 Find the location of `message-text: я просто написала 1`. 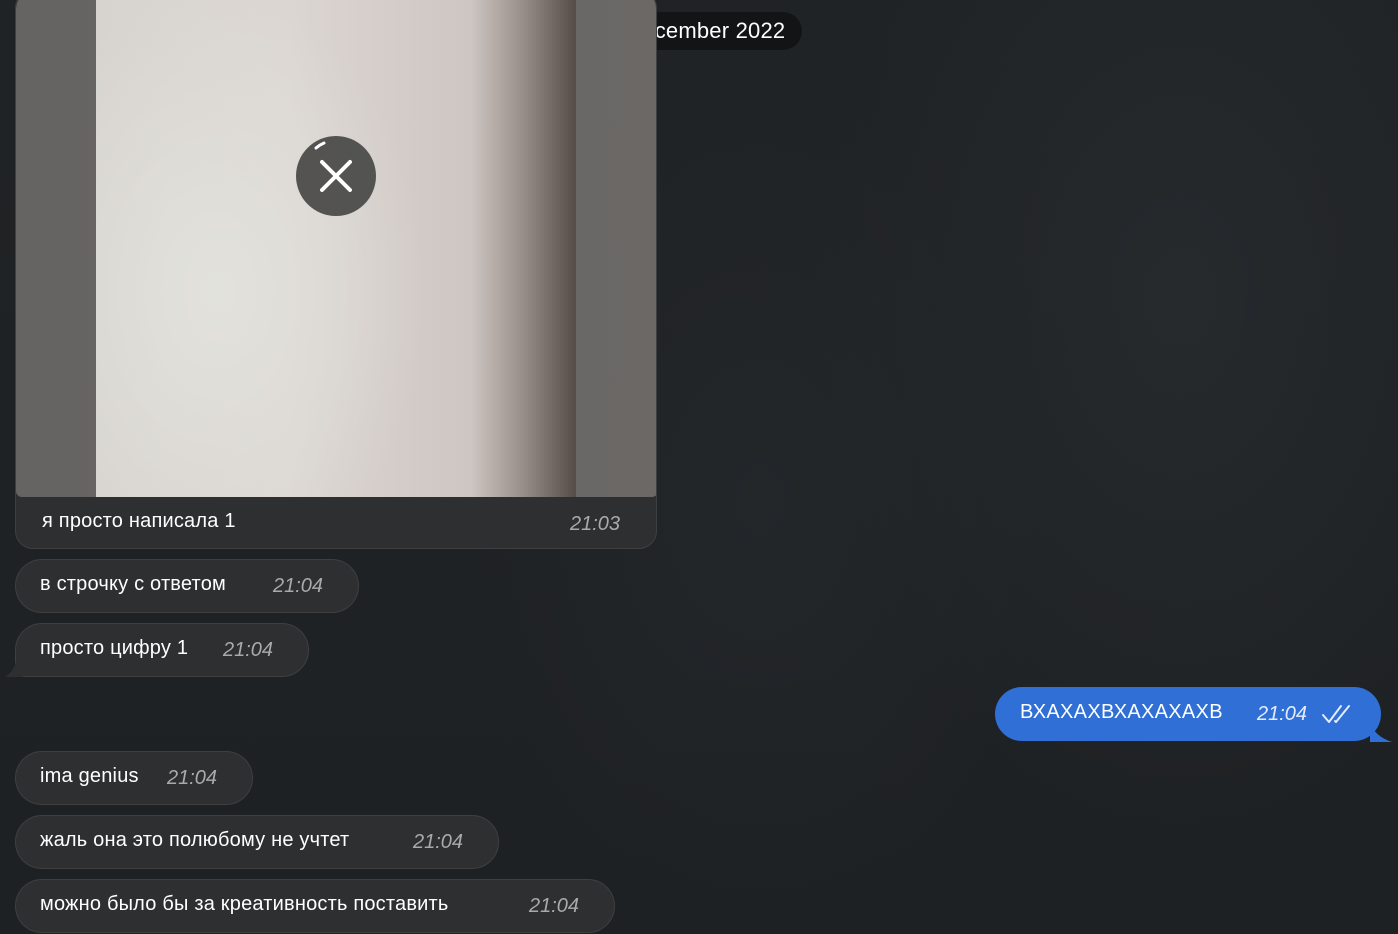

message-text: я просто написала 1 is located at coordinates (139, 521).